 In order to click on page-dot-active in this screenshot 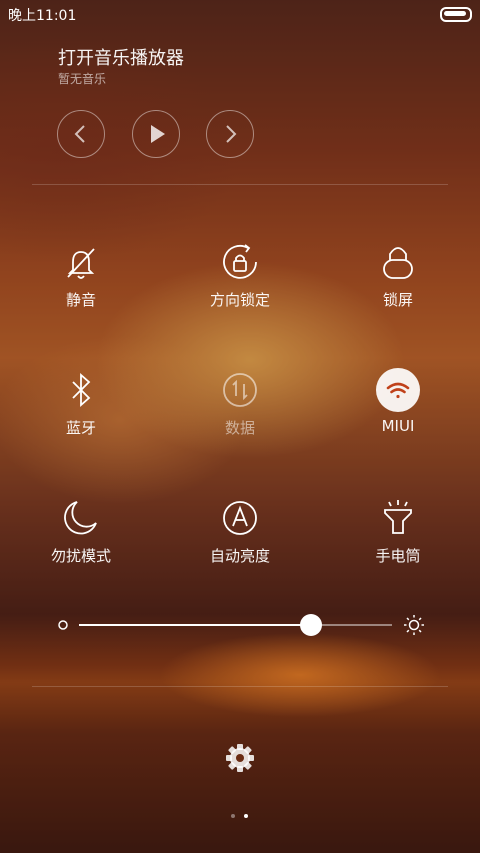, I will do `click(246, 816)`.